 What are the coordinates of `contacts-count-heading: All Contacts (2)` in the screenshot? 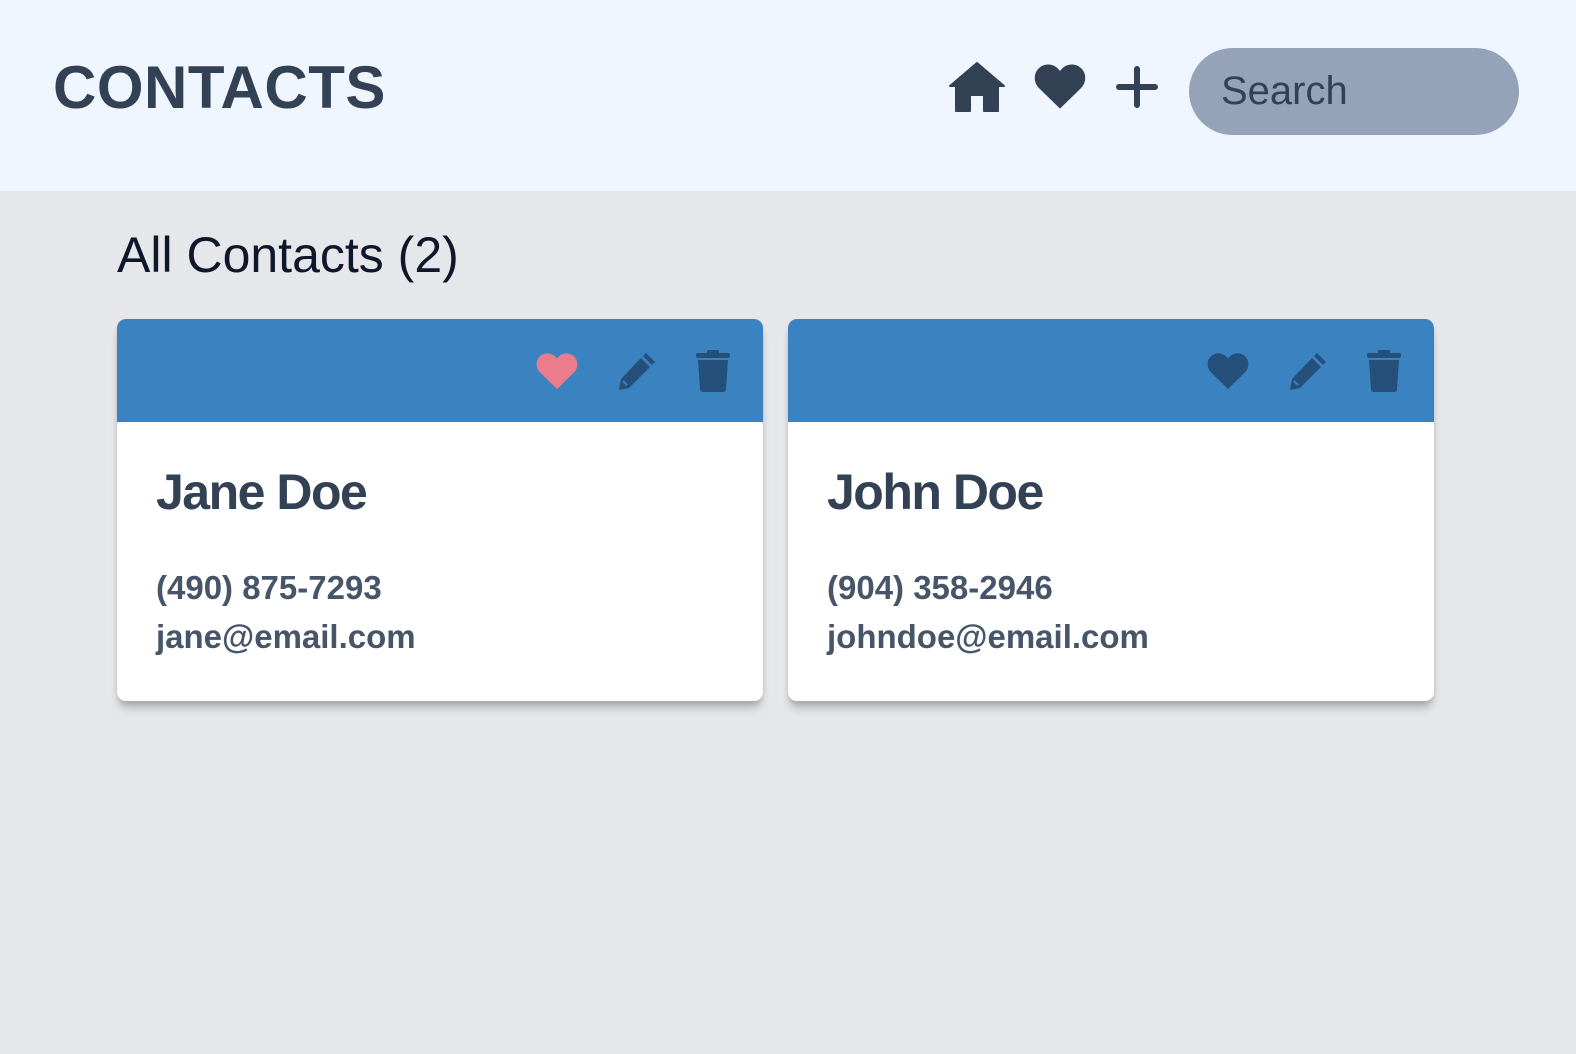 It's located at (288, 255).